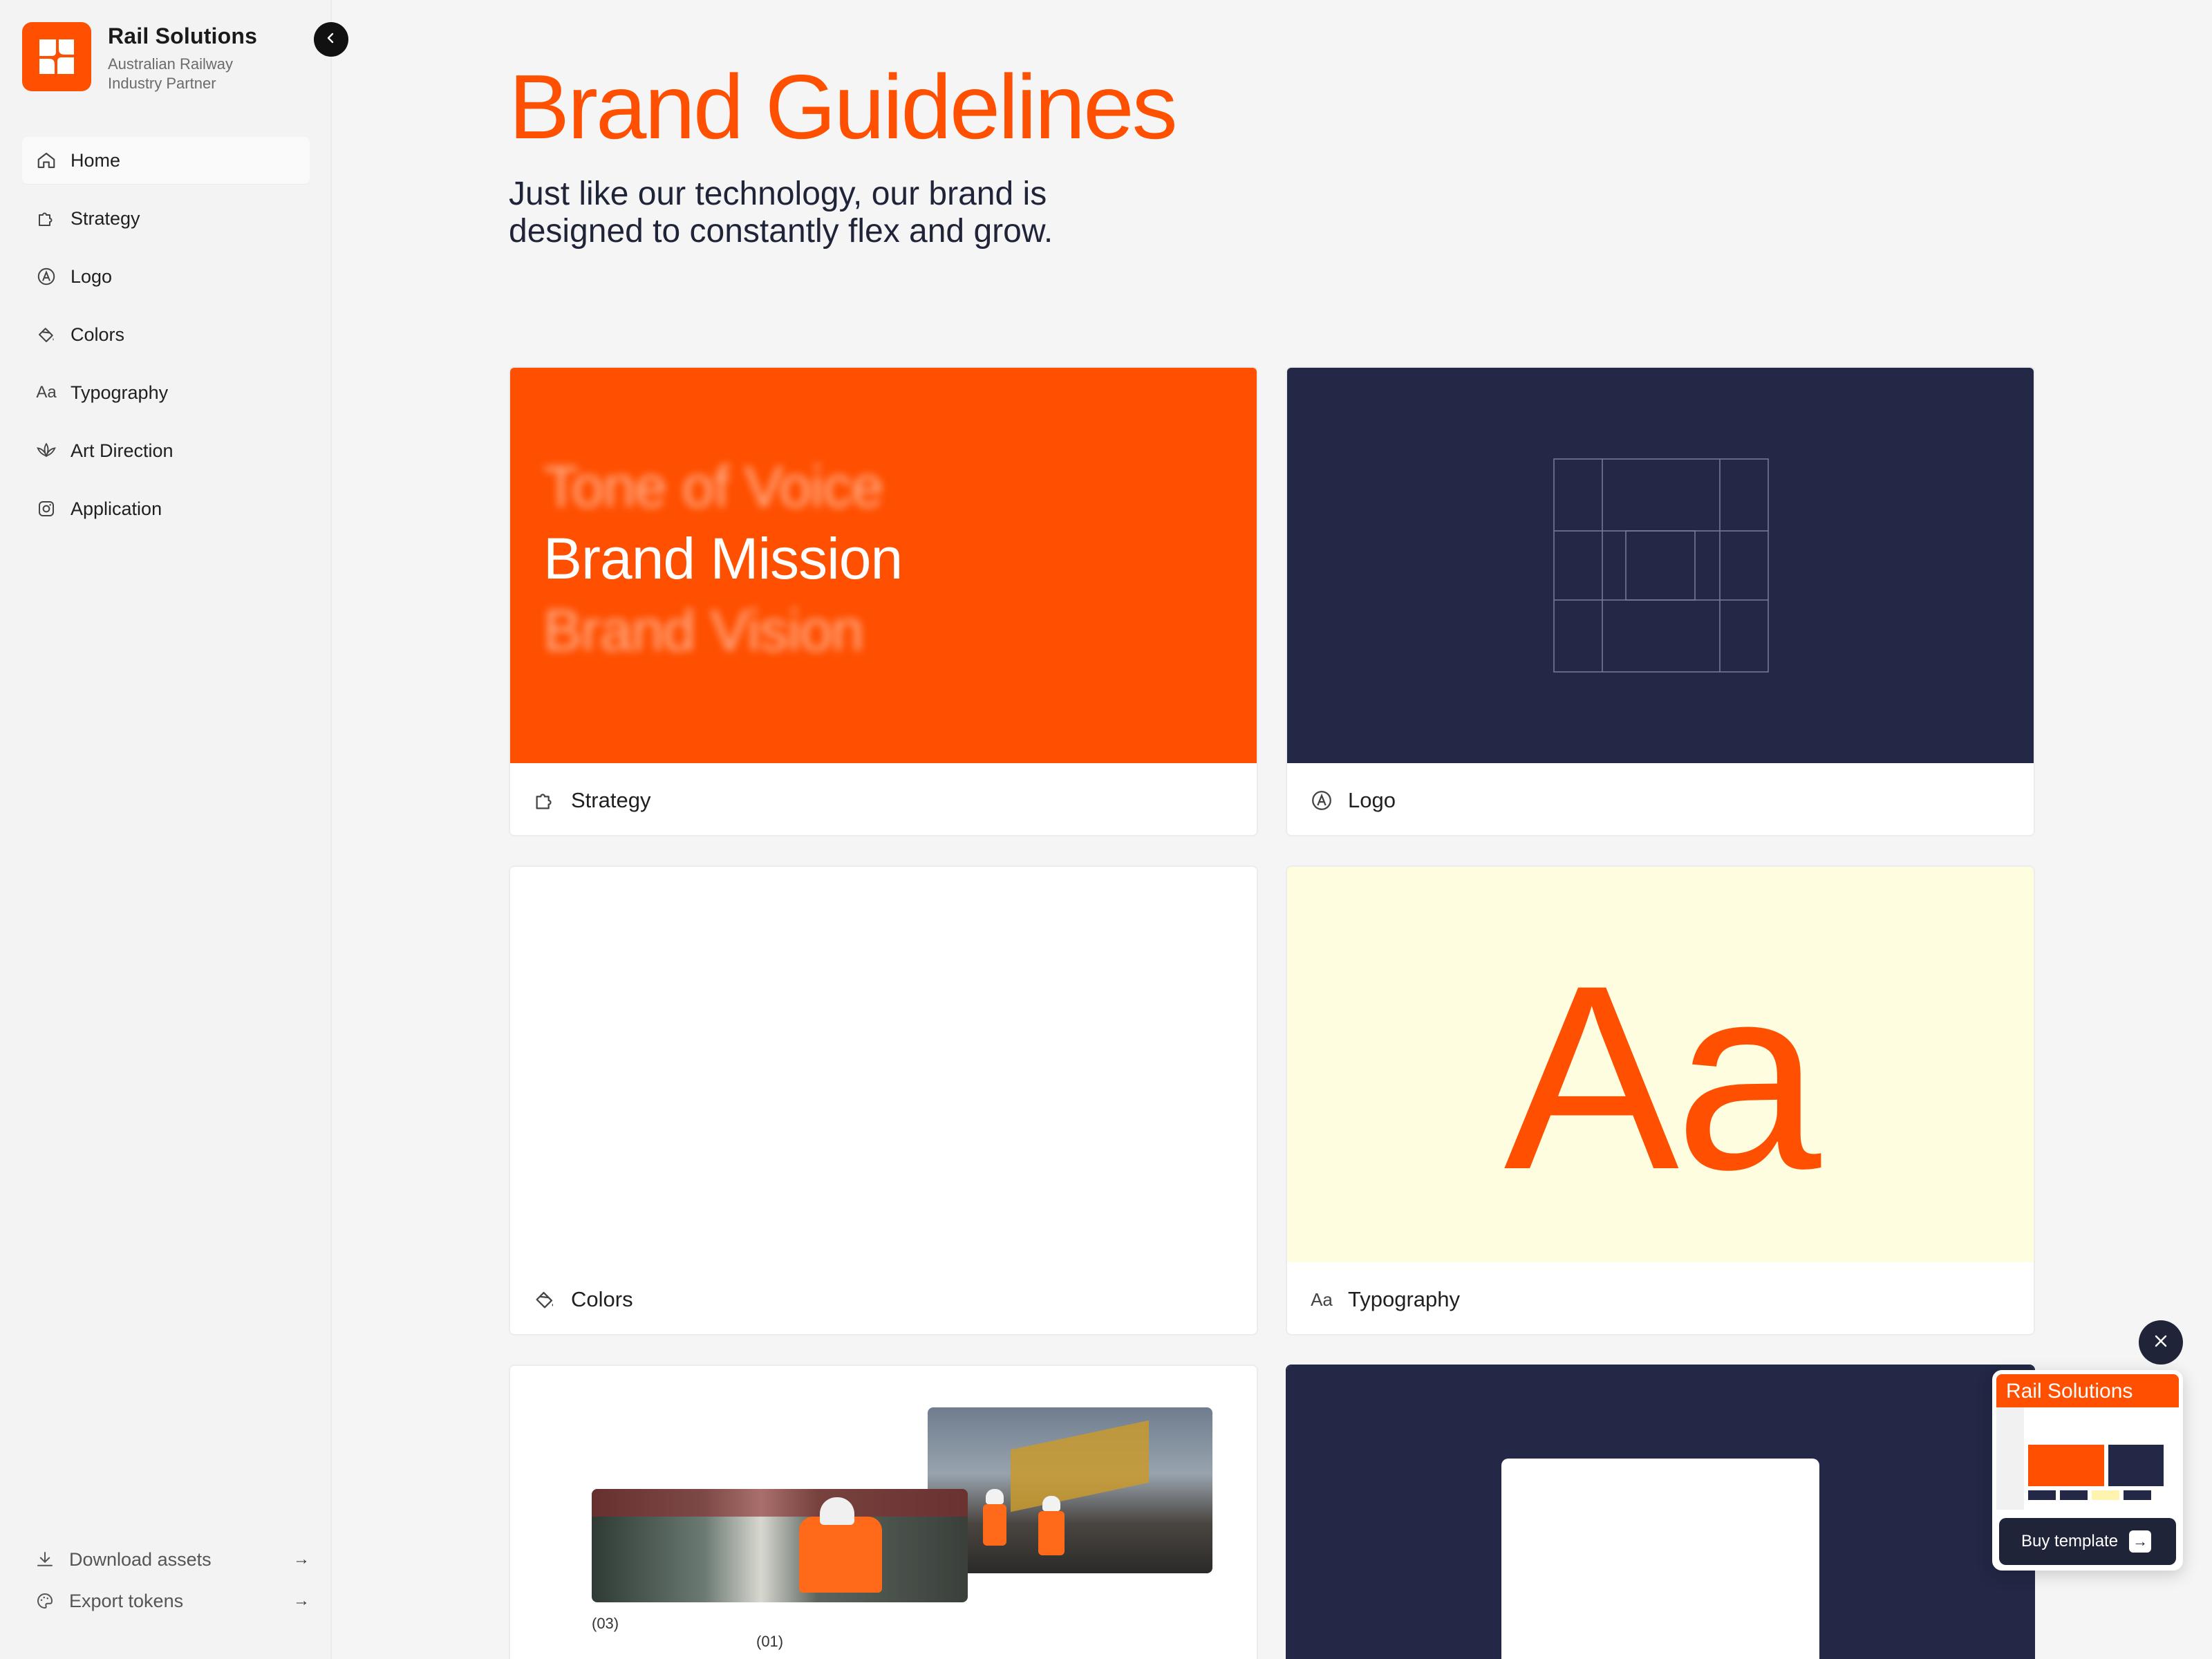 This screenshot has width=2212, height=1659. I want to click on card-application, so click(1661, 1512).